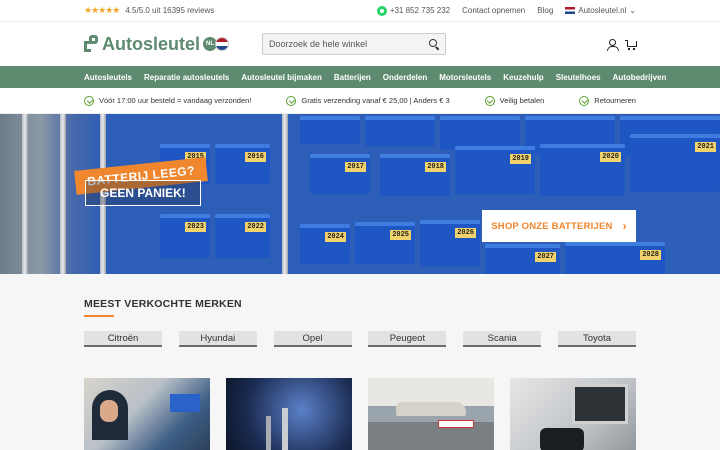  I want to click on bin-label: 2025, so click(400, 235).